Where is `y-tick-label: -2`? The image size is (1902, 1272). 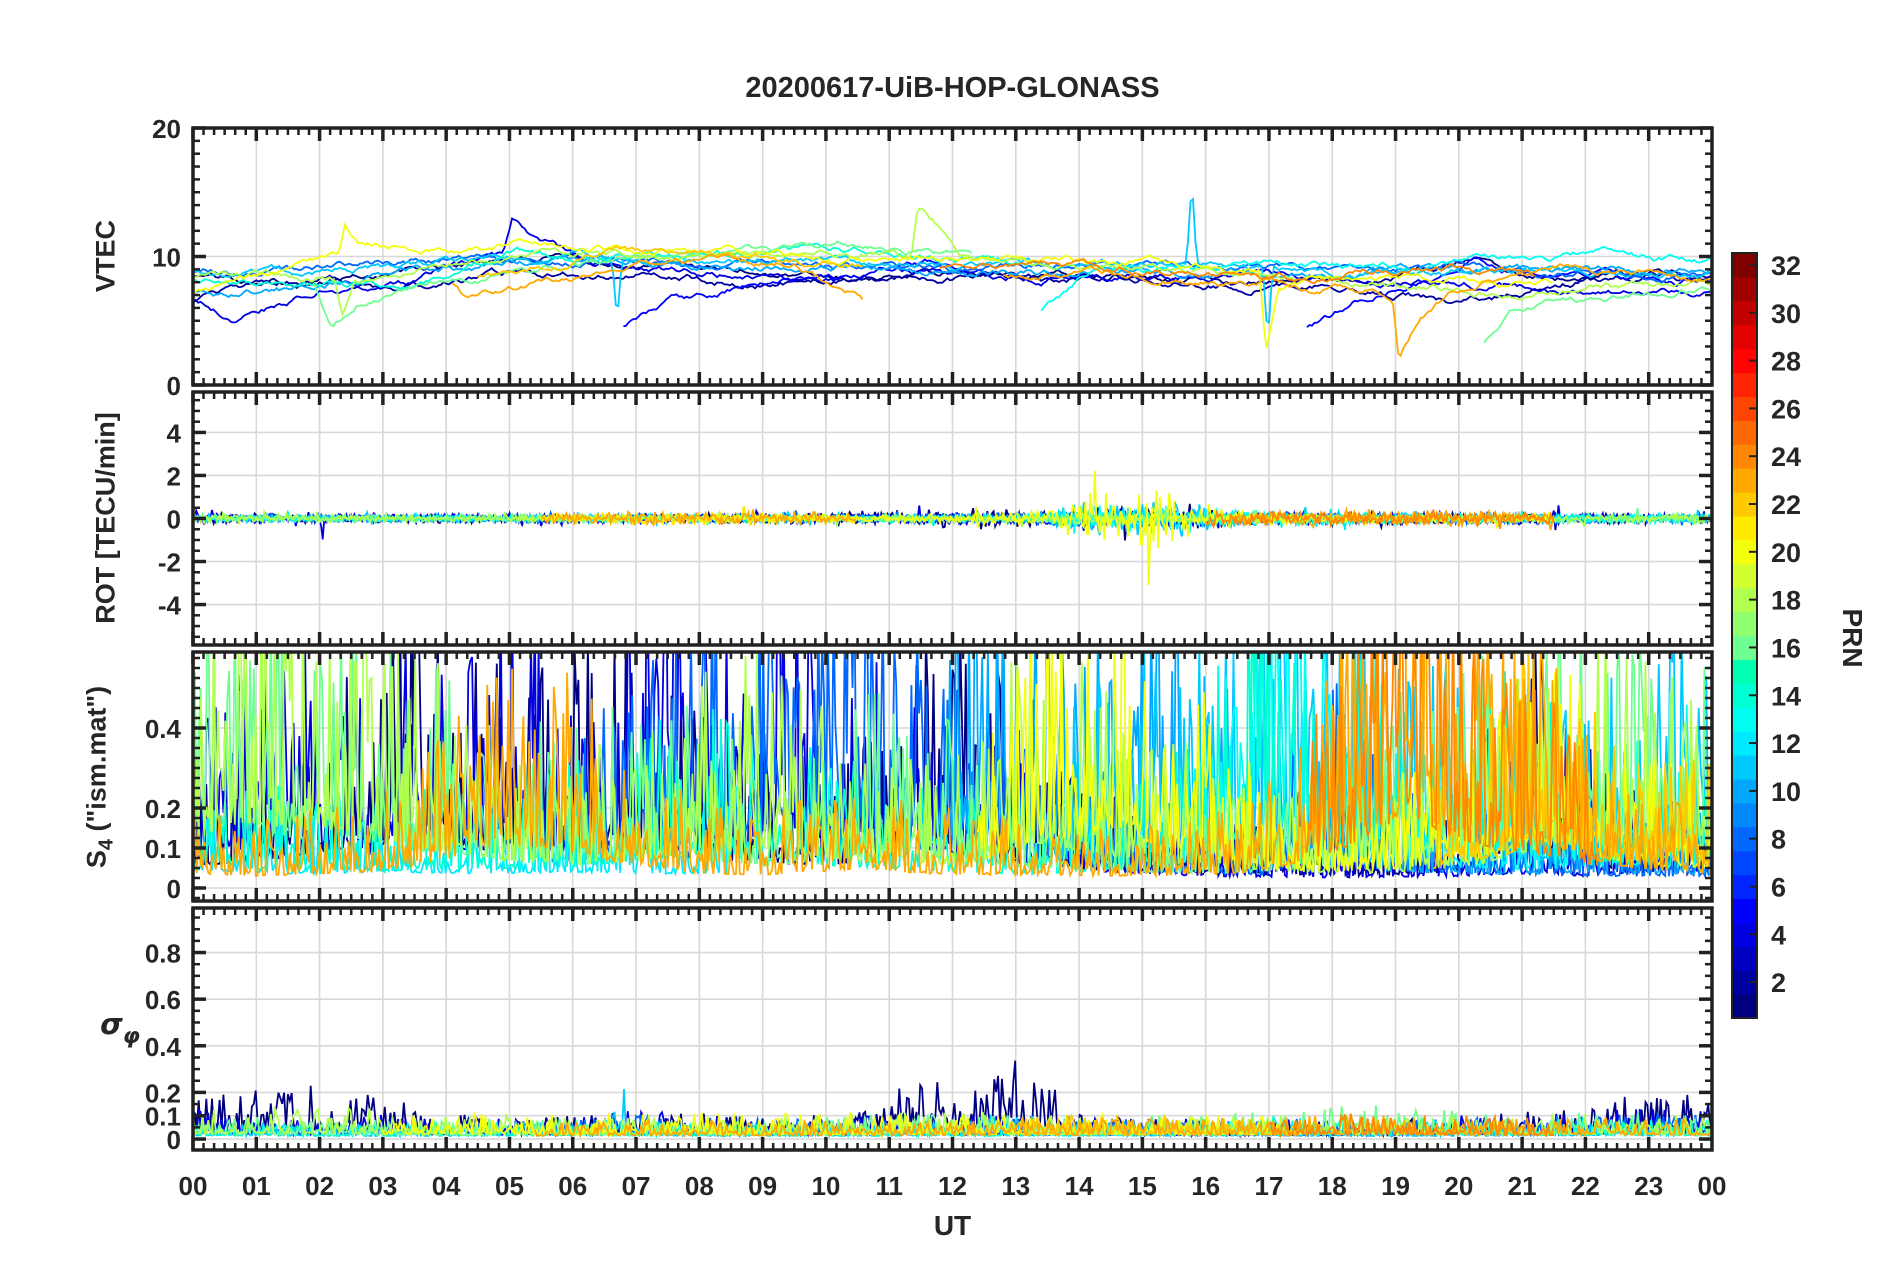 y-tick-label: -2 is located at coordinates (169, 563).